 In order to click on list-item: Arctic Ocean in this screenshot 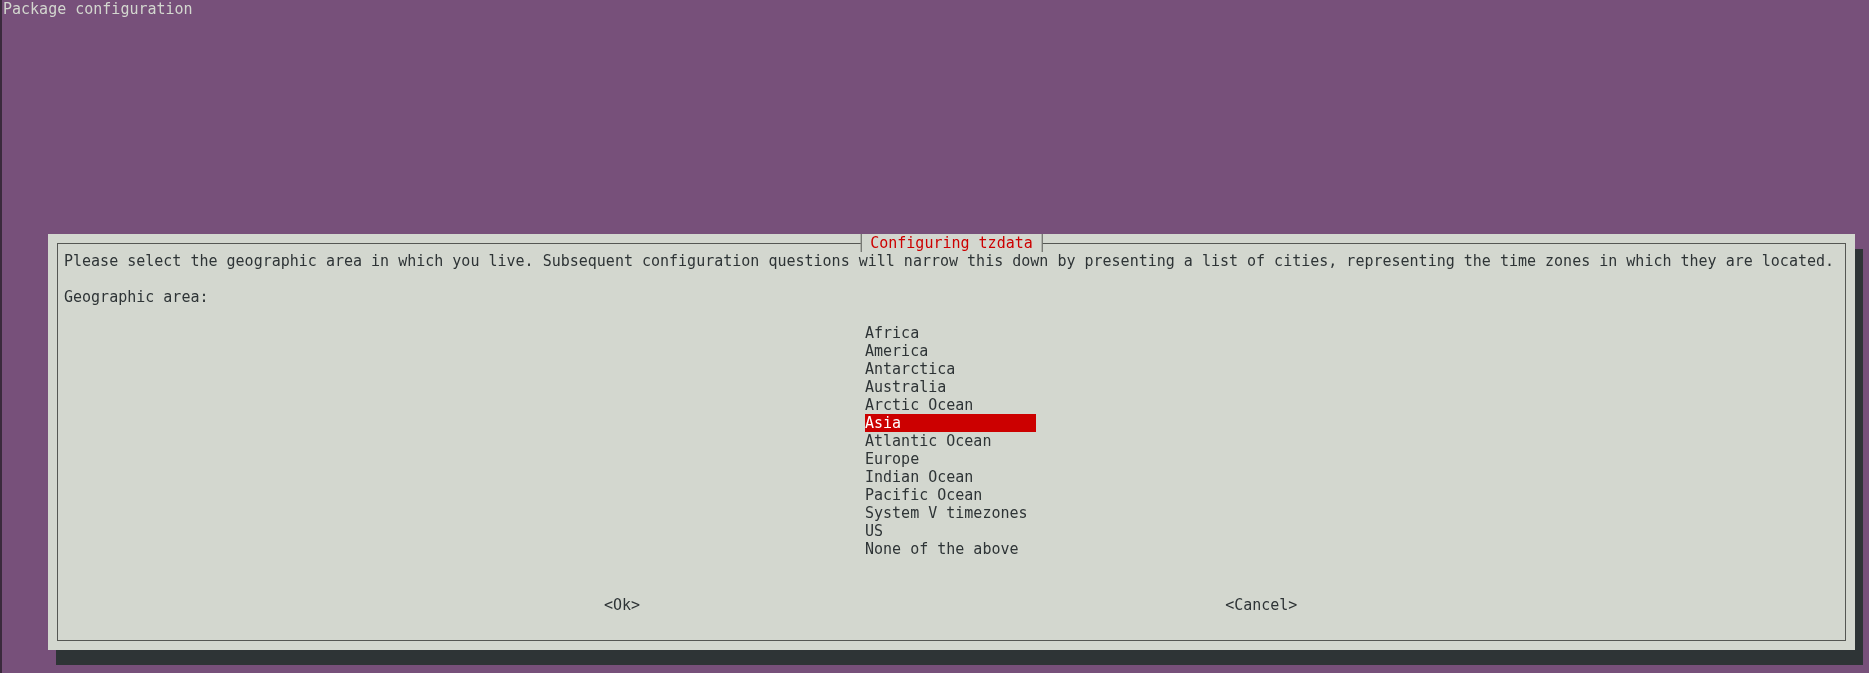, I will do `click(950, 405)`.